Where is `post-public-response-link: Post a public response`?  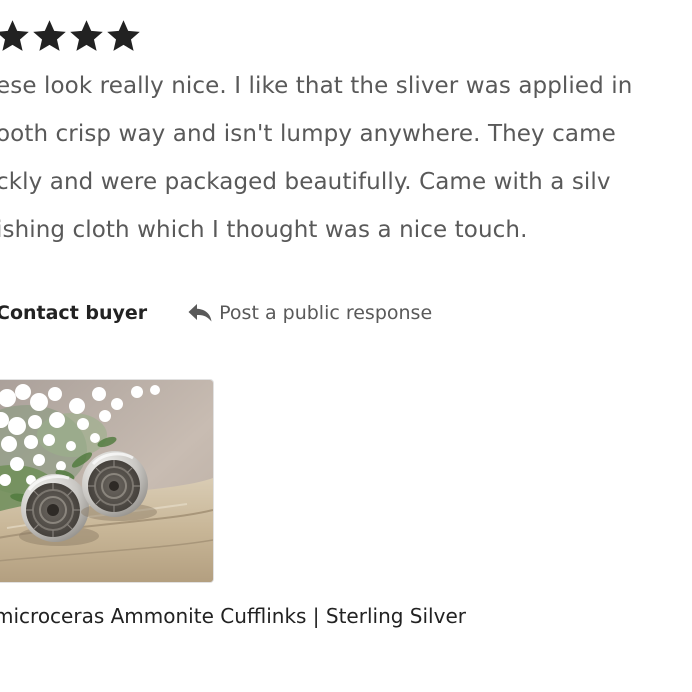
post-public-response-link: Post a public response is located at coordinates (309, 313).